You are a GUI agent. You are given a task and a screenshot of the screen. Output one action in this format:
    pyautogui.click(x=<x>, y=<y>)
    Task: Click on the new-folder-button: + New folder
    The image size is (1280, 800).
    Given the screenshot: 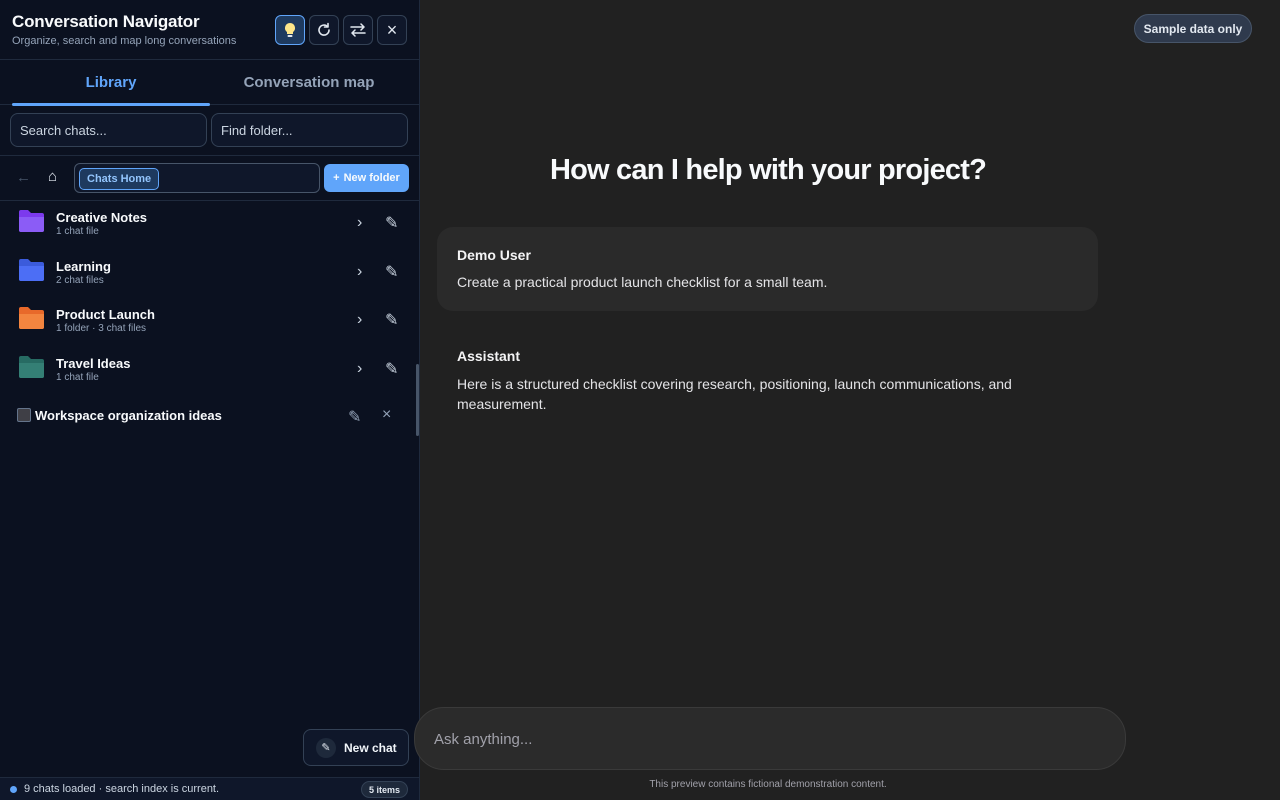 What is the action you would take?
    pyautogui.click(x=366, y=178)
    